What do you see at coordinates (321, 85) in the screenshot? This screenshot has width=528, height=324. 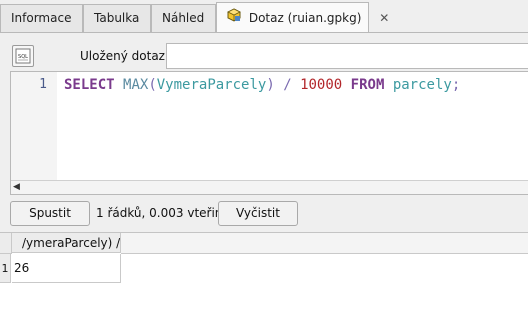 I see `number-literal: 10000` at bounding box center [321, 85].